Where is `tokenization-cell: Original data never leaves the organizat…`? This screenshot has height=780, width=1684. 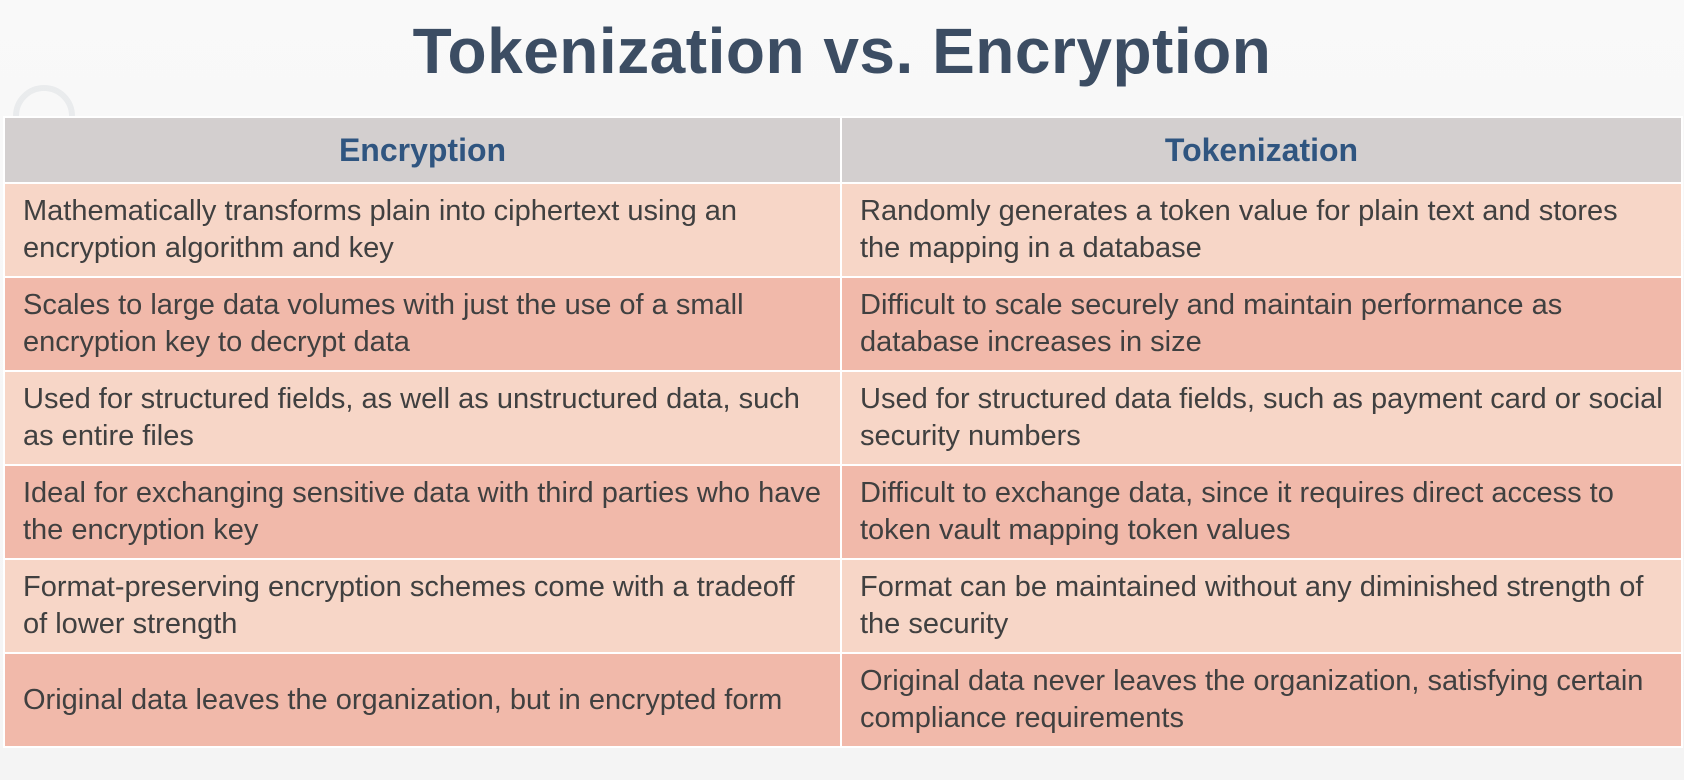
tokenization-cell: Original data never leaves the organizat… is located at coordinates (1261, 700).